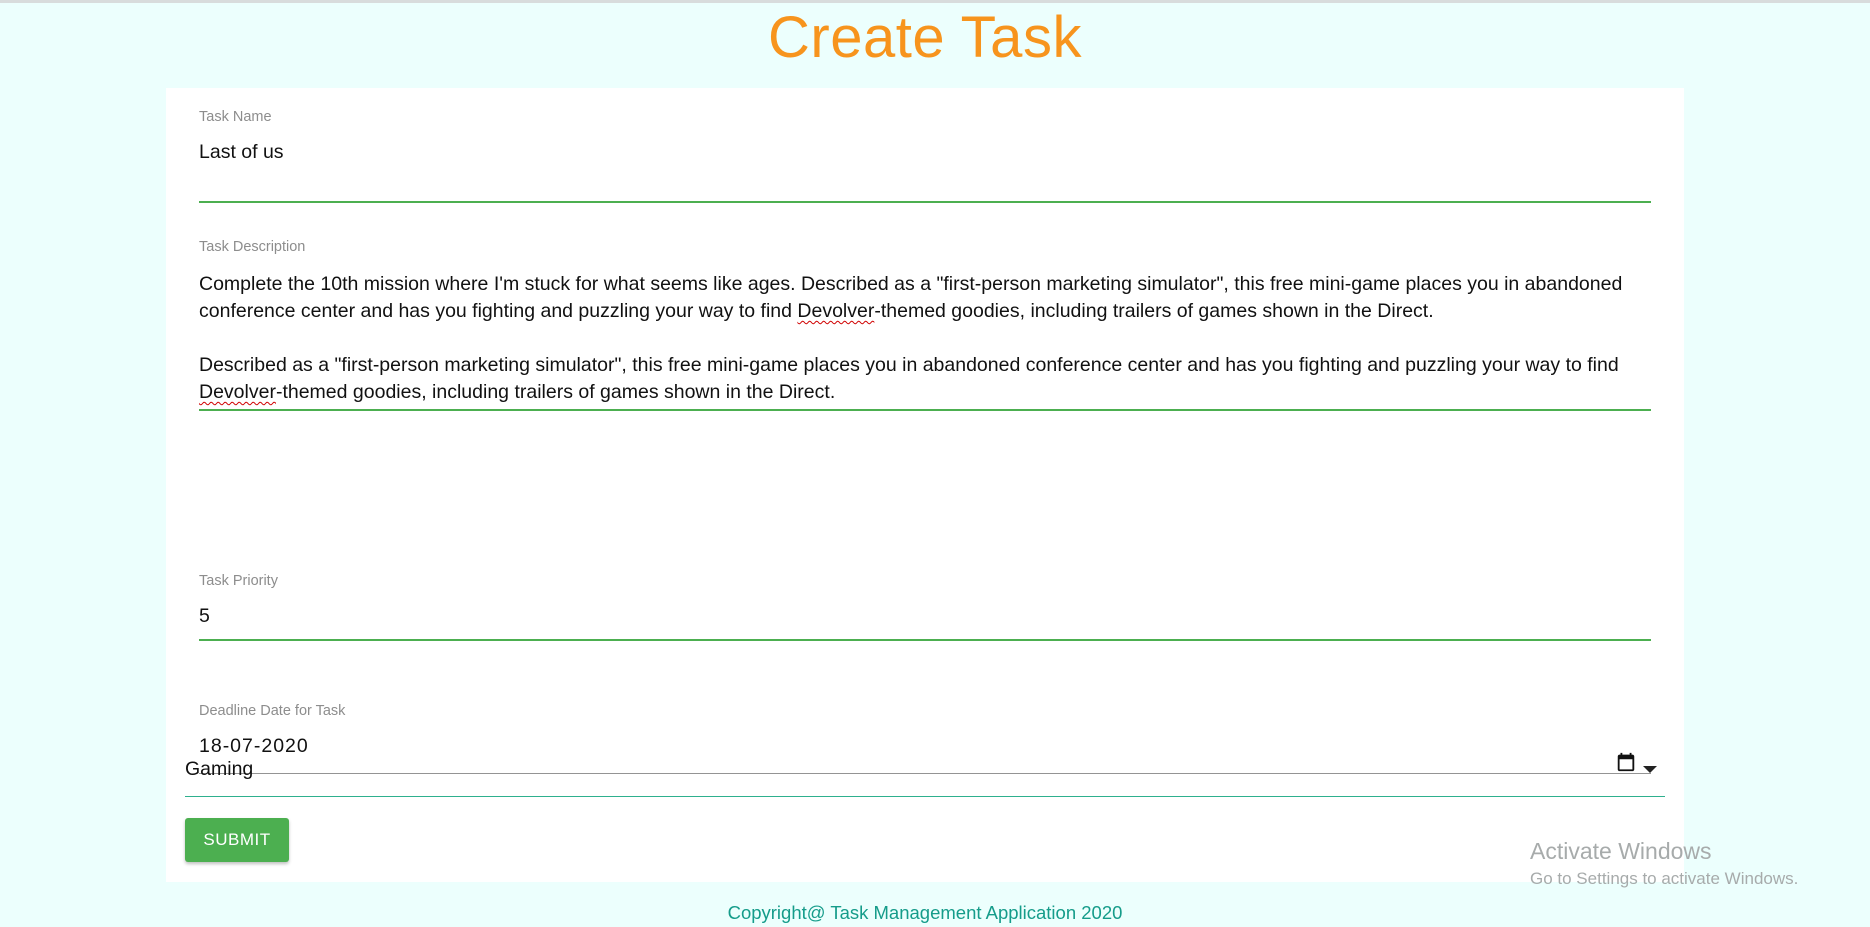  Describe the element at coordinates (935, 1) in the screenshot. I see `top-border` at that location.